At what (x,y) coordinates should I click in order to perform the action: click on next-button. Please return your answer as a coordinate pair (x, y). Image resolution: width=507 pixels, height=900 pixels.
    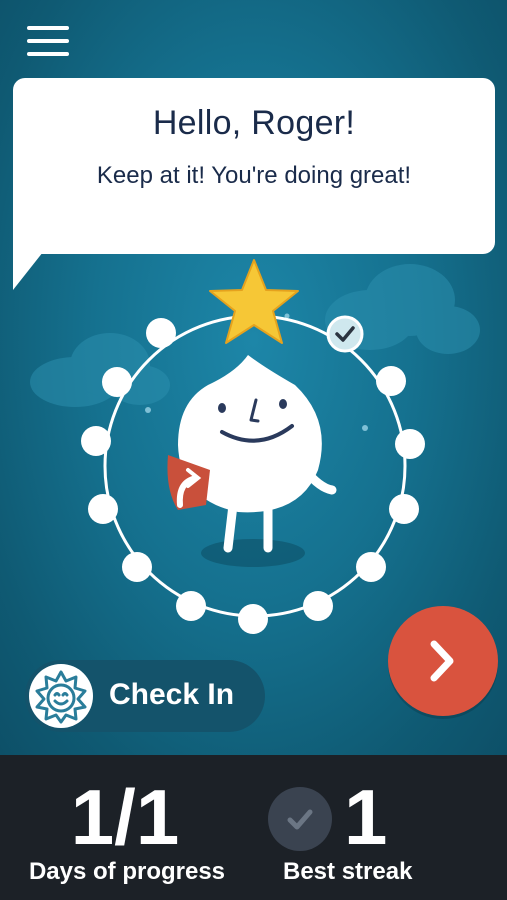
    Looking at the image, I should click on (443, 661).